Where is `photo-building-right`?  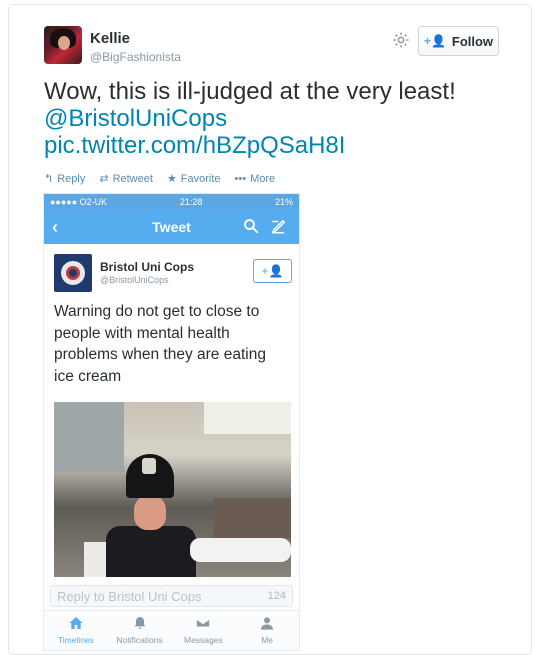
photo-building-right is located at coordinates (247, 418).